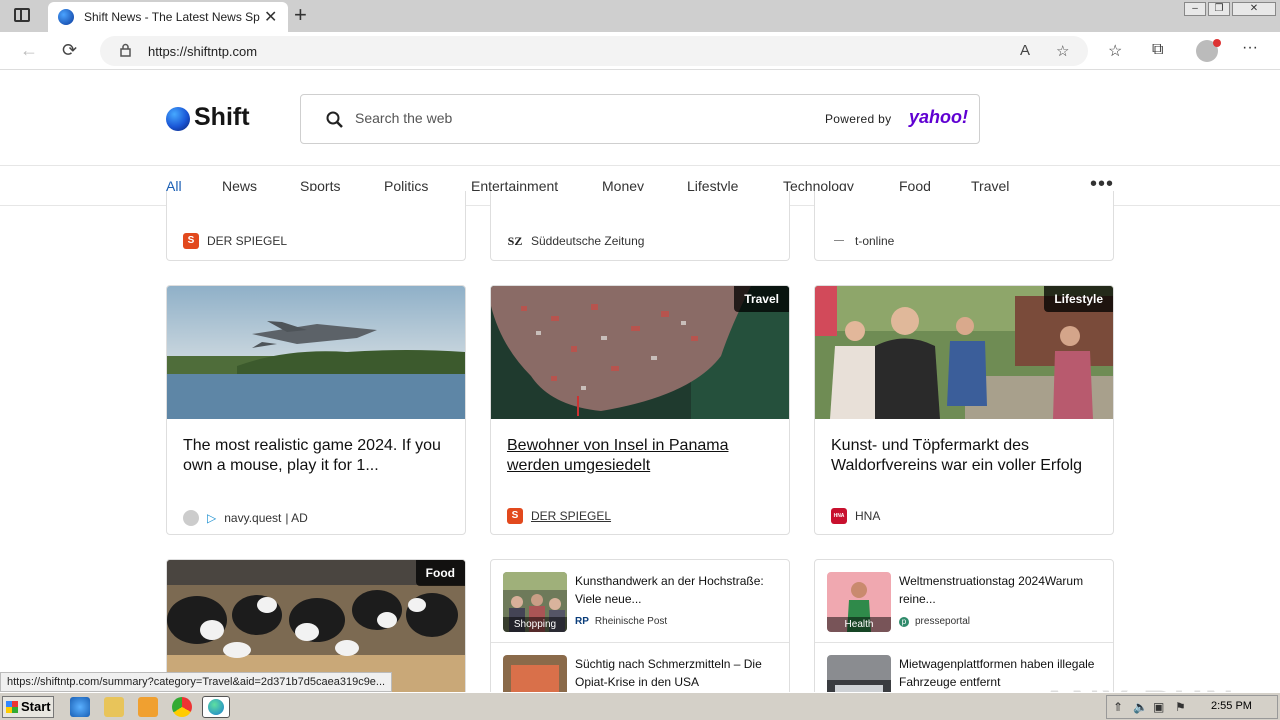 Image resolution: width=1280 pixels, height=720 pixels. I want to click on settings-more-icon: ···, so click(1250, 48).